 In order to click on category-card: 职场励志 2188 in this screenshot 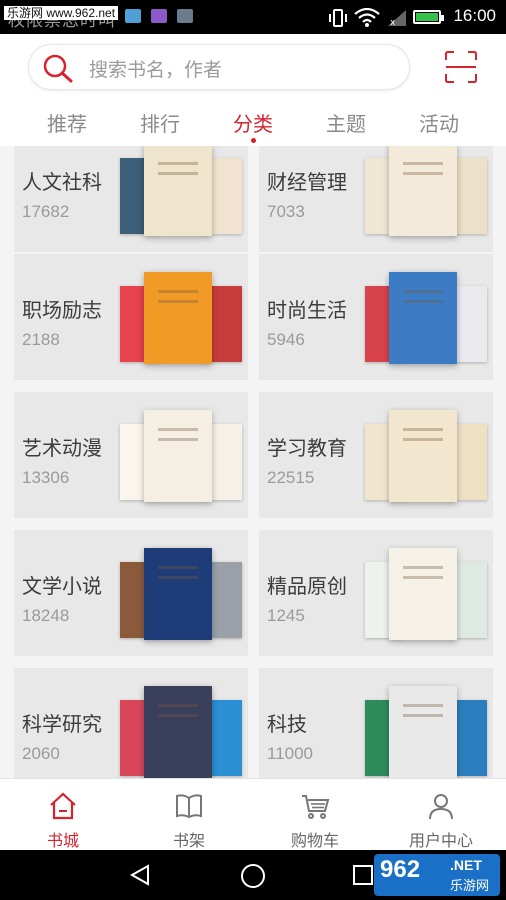, I will do `click(131, 317)`.